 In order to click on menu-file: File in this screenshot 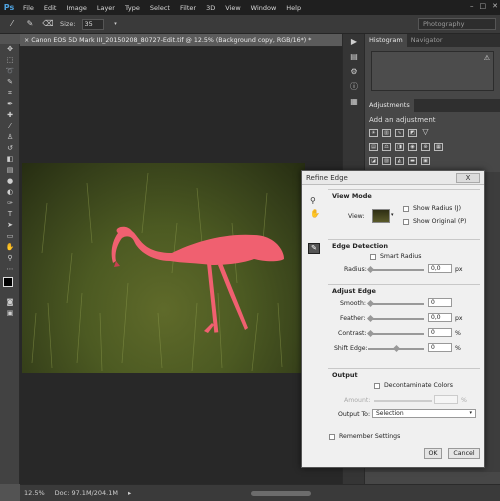, I will do `click(28, 8)`.